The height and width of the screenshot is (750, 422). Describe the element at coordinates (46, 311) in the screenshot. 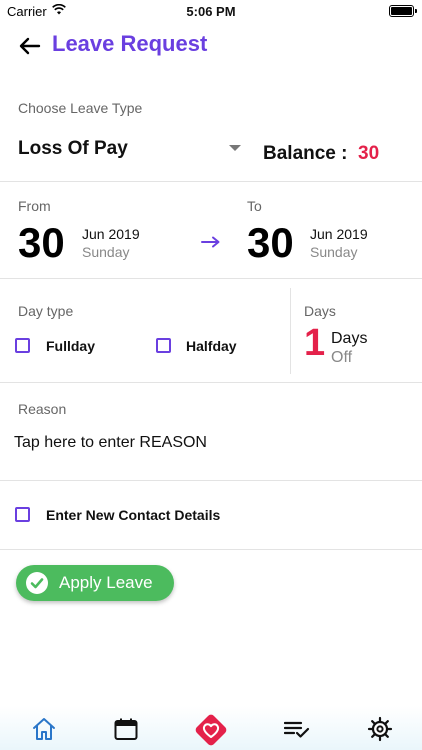

I see `day-type-label: Day type` at that location.